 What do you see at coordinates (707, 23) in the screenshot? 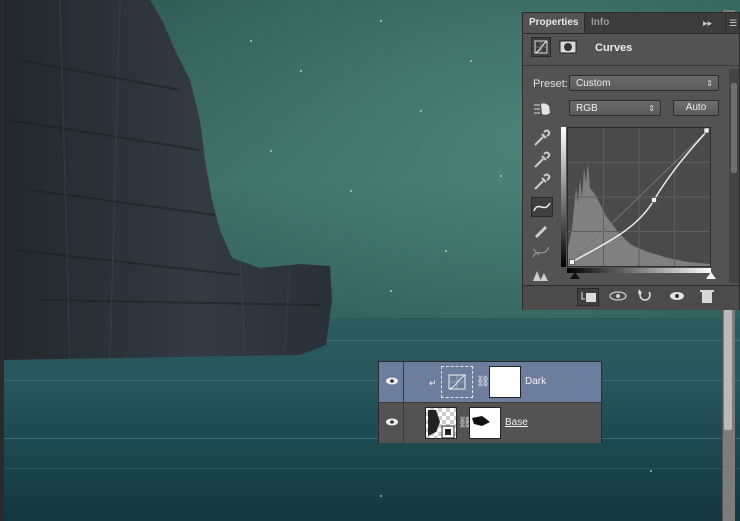
I see `collapse-panel-icon: ▸▸` at bounding box center [707, 23].